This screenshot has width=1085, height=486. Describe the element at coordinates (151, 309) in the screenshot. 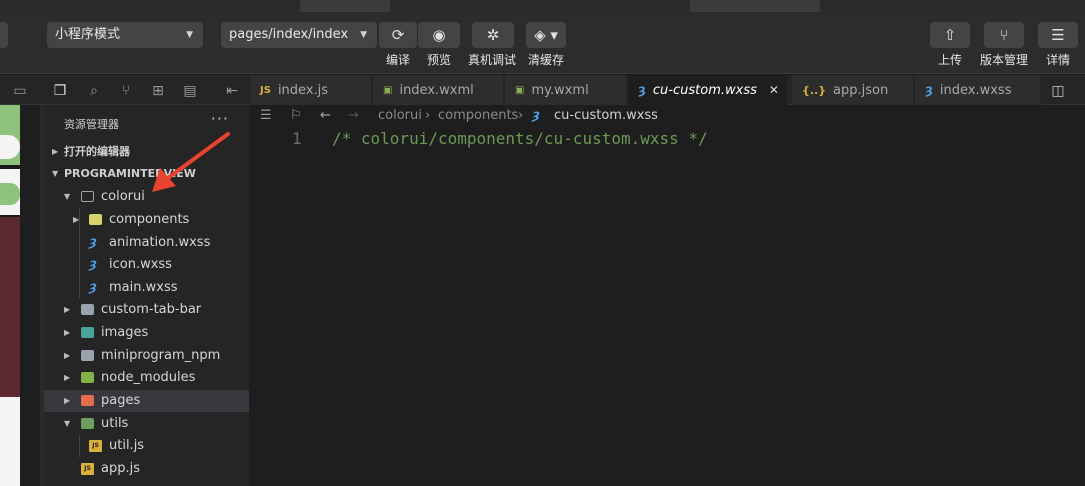

I see `tree-label: custom-tab-bar` at that location.